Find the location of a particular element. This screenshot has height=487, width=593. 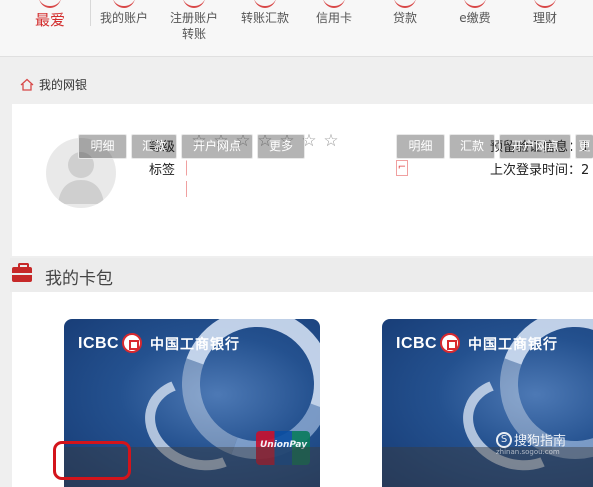

nav-label: 最爱 is located at coordinates (49, 20).